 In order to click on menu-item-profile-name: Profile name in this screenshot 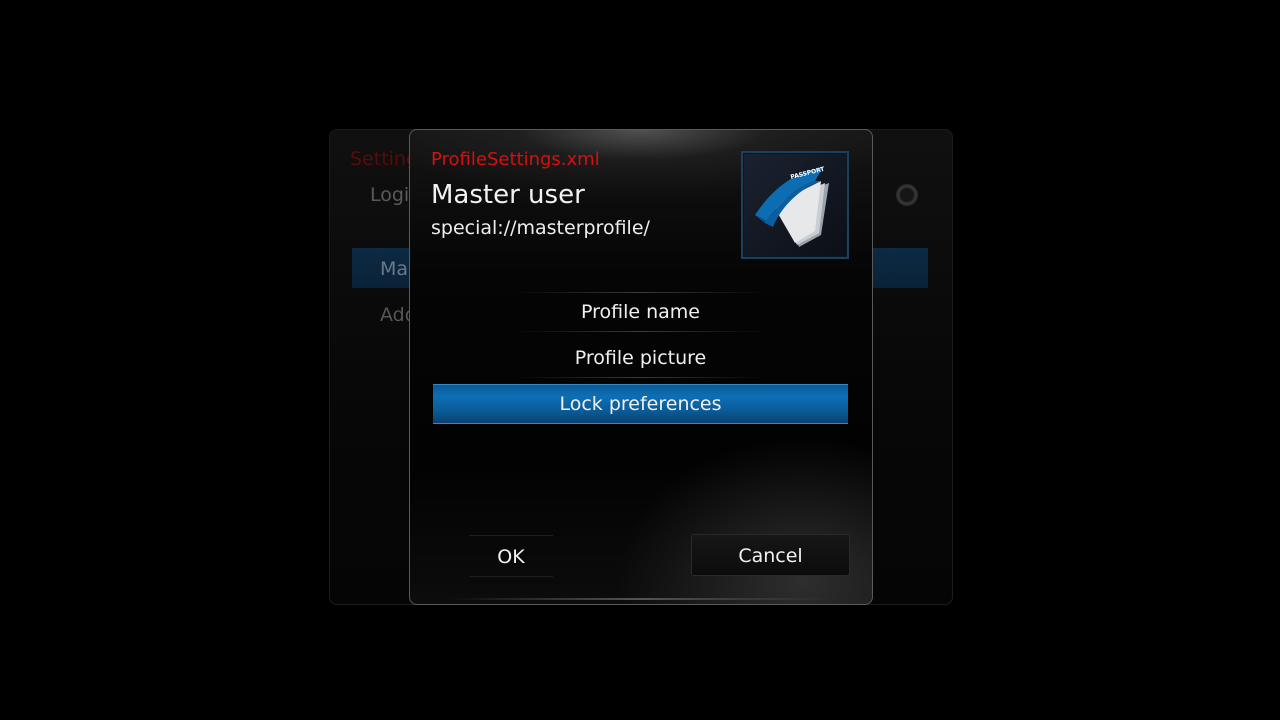, I will do `click(640, 312)`.